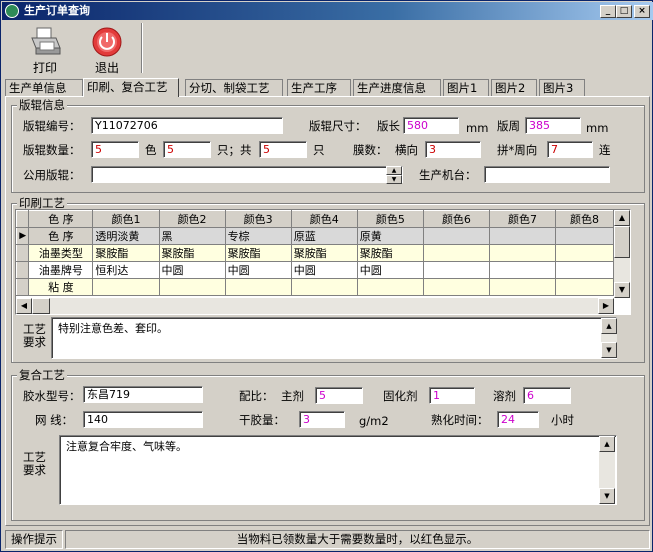 The height and width of the screenshot is (552, 653). I want to click on table-cell: 原蓝, so click(324, 236).